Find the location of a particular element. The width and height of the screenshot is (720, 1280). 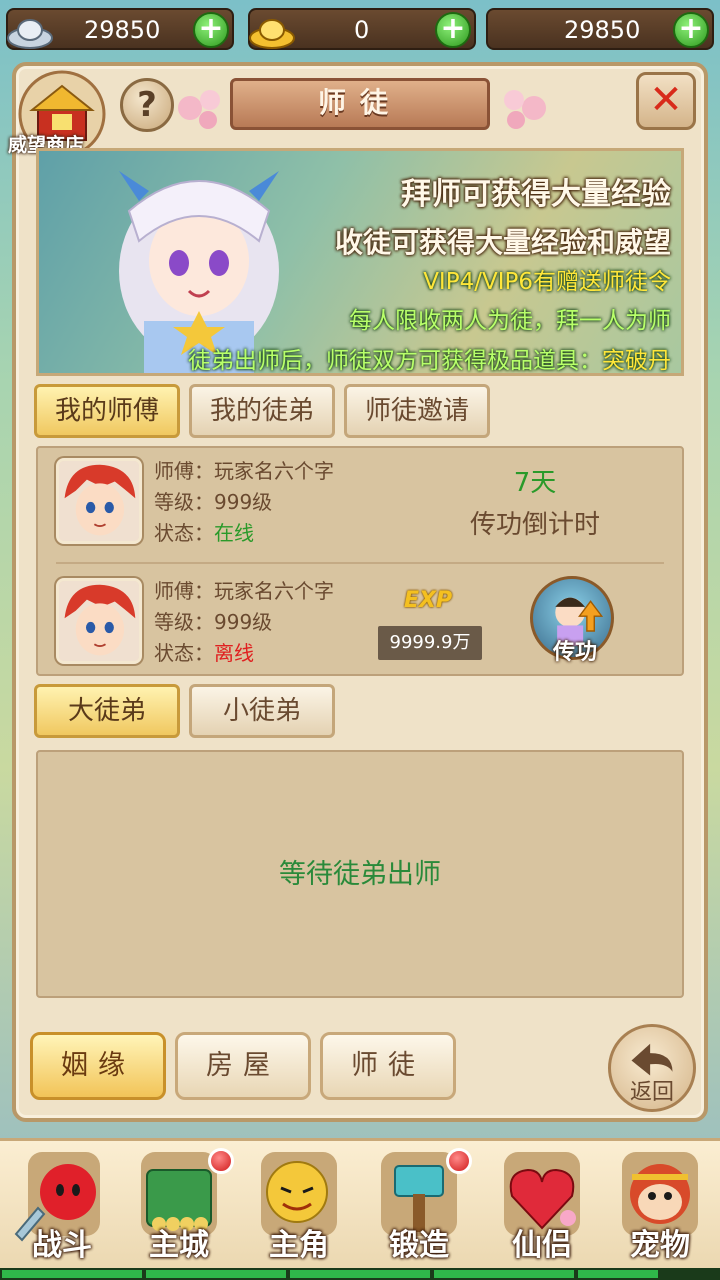

exp-icon: EXP is located at coordinates (428, 600).